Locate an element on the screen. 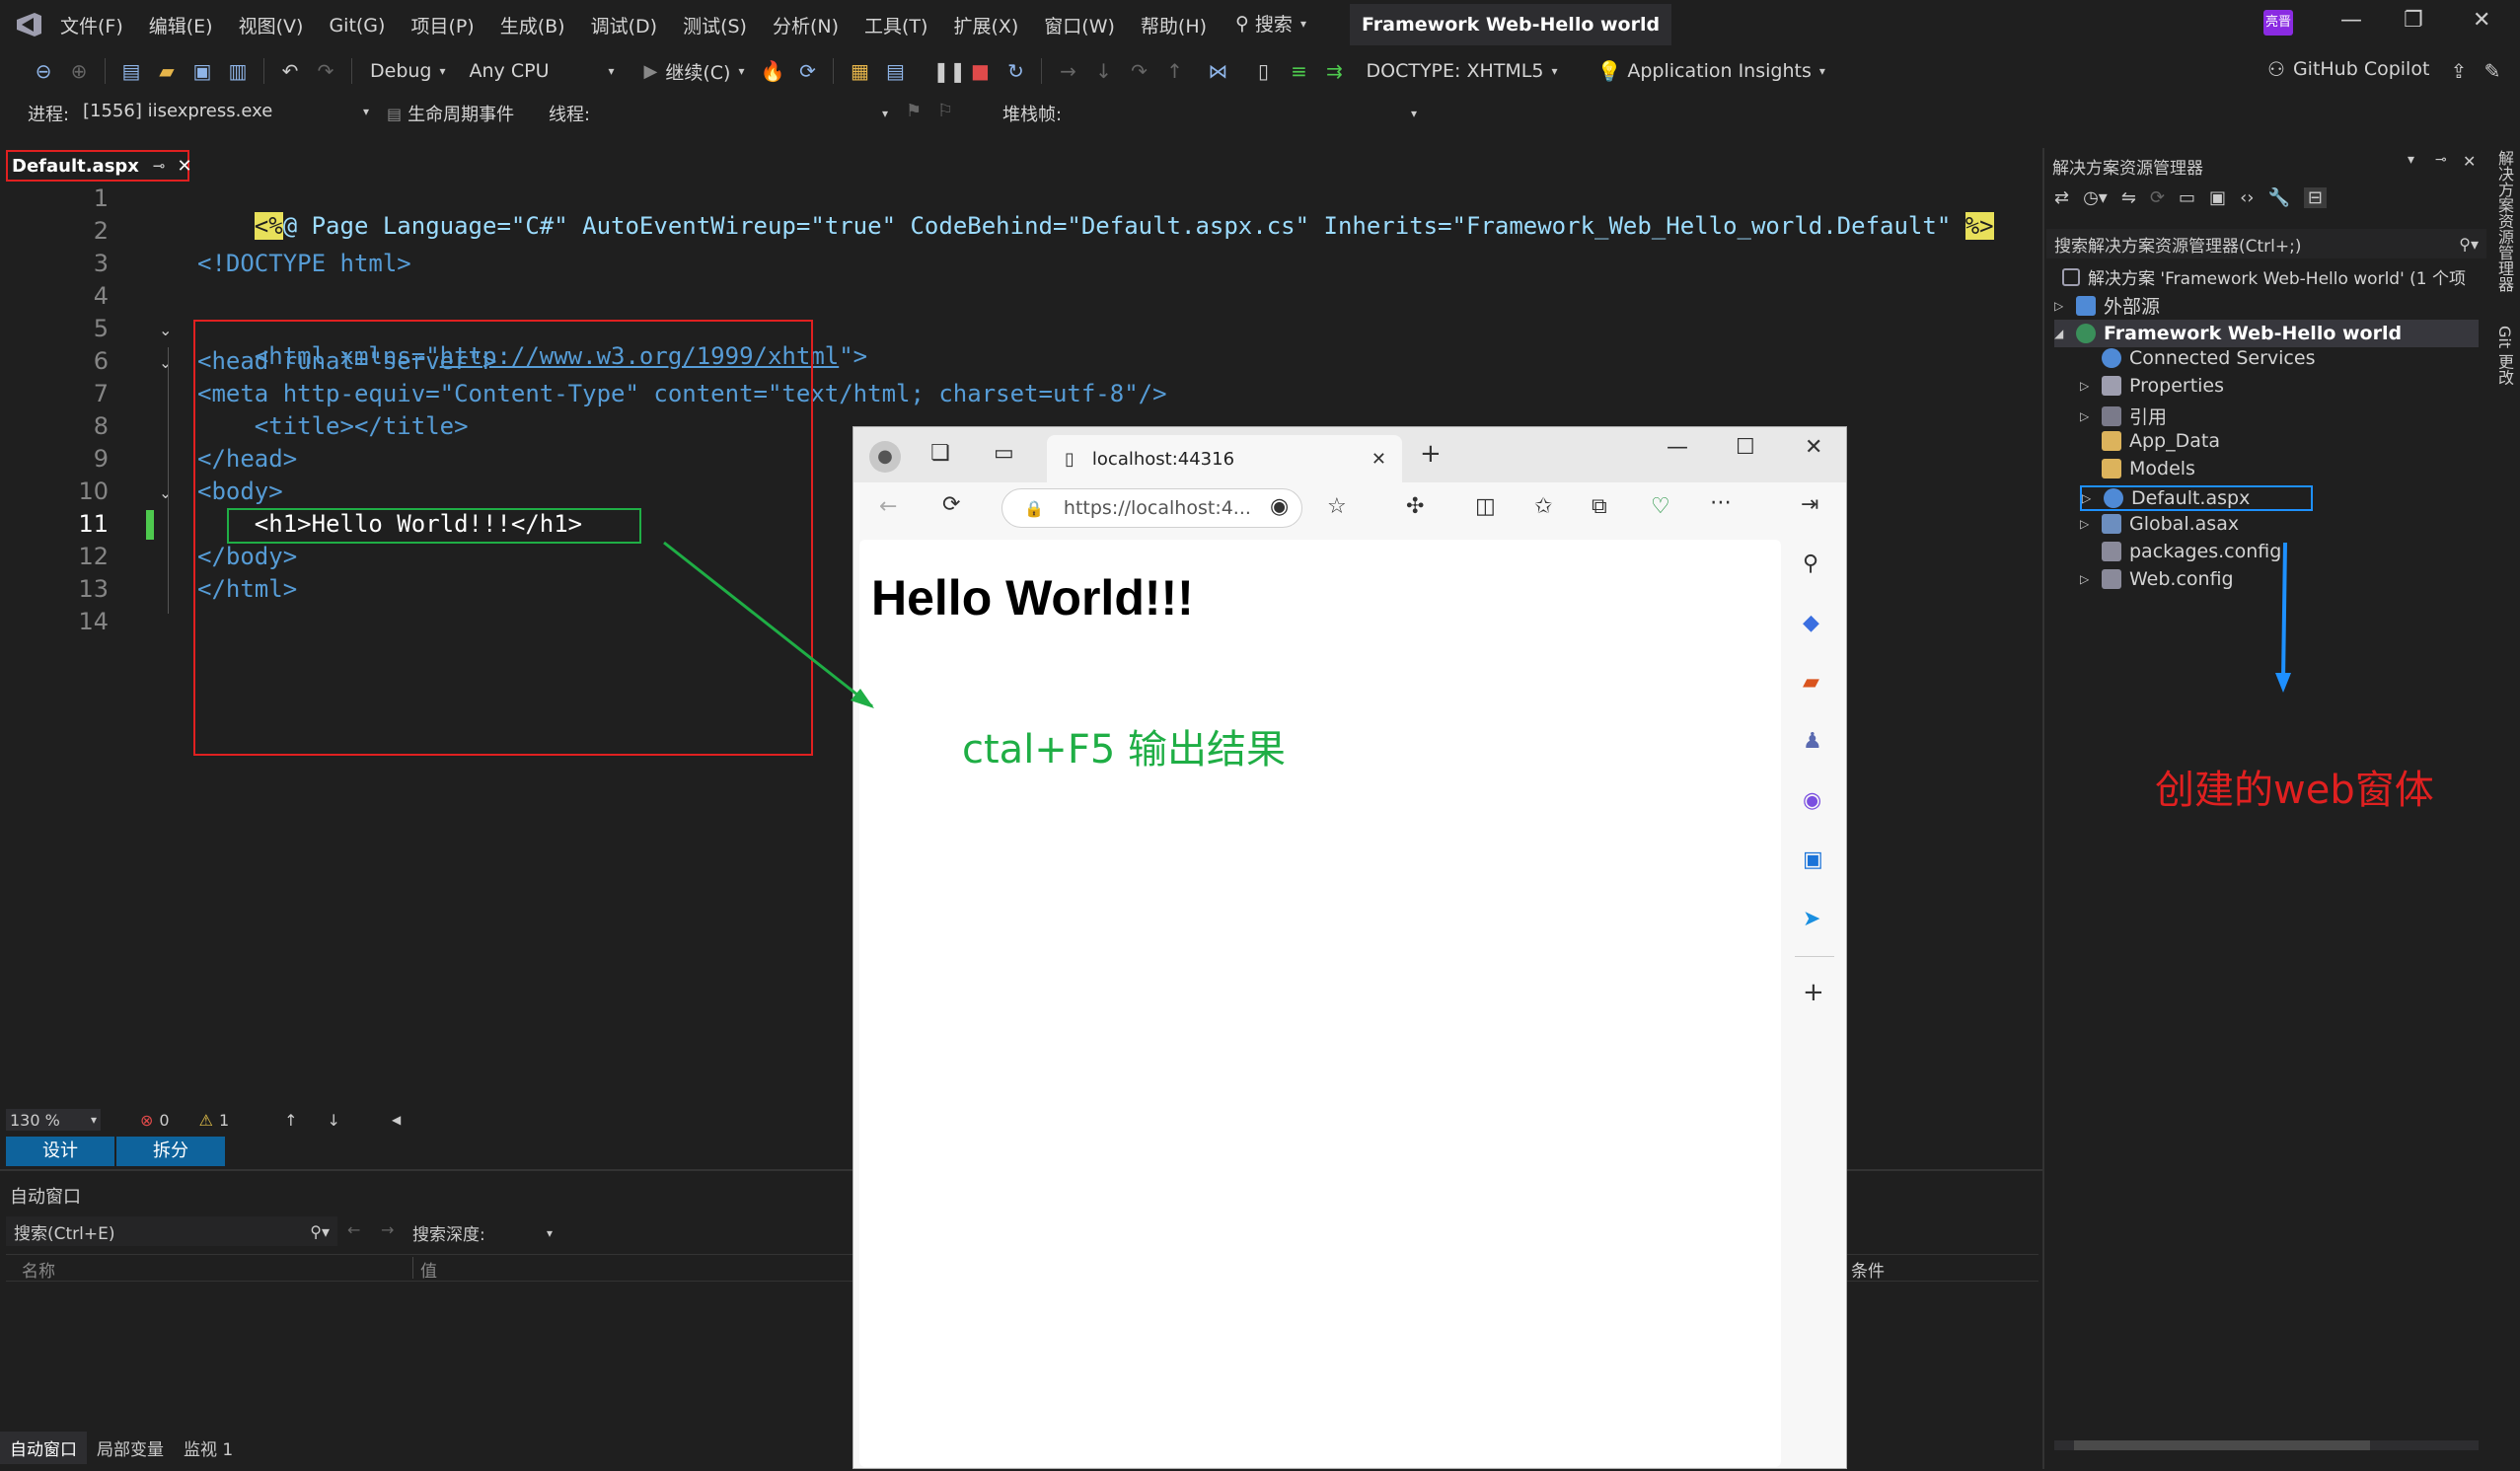 The width and height of the screenshot is (2520, 1471). green-arrow is located at coordinates (768, 624).